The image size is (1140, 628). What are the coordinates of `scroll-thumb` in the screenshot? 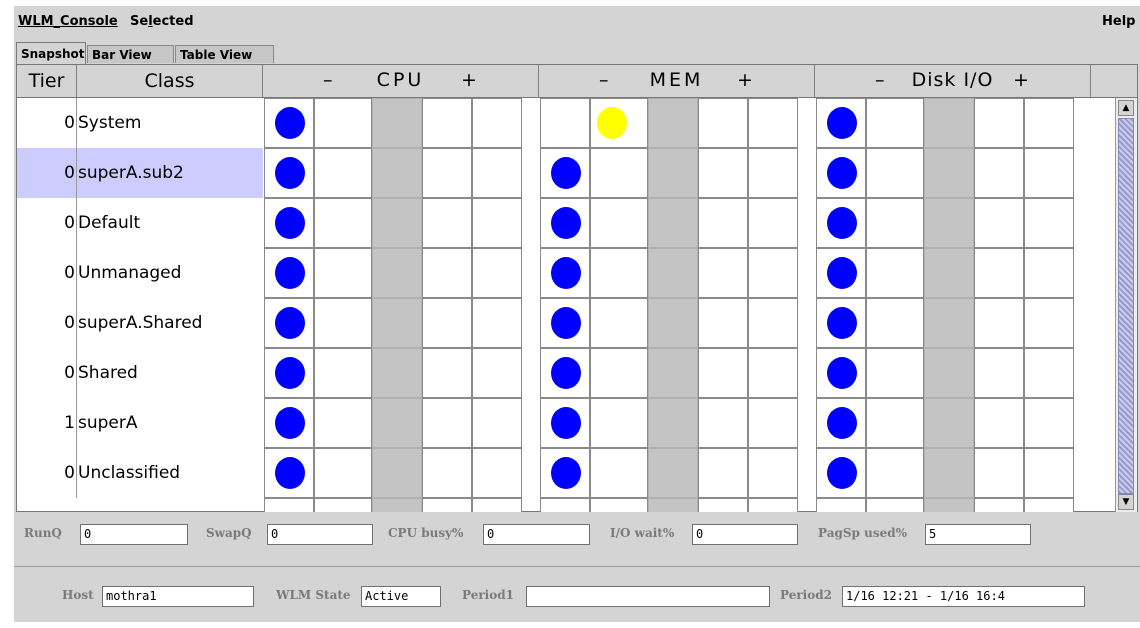 It's located at (1126, 306).